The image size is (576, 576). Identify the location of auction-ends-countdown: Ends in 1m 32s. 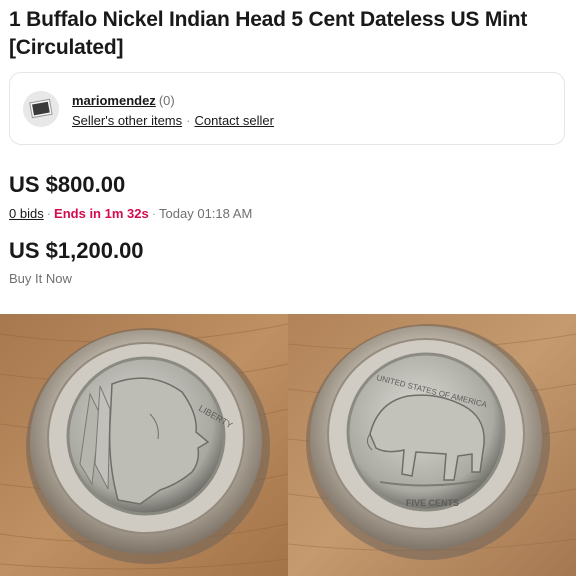
(101, 213).